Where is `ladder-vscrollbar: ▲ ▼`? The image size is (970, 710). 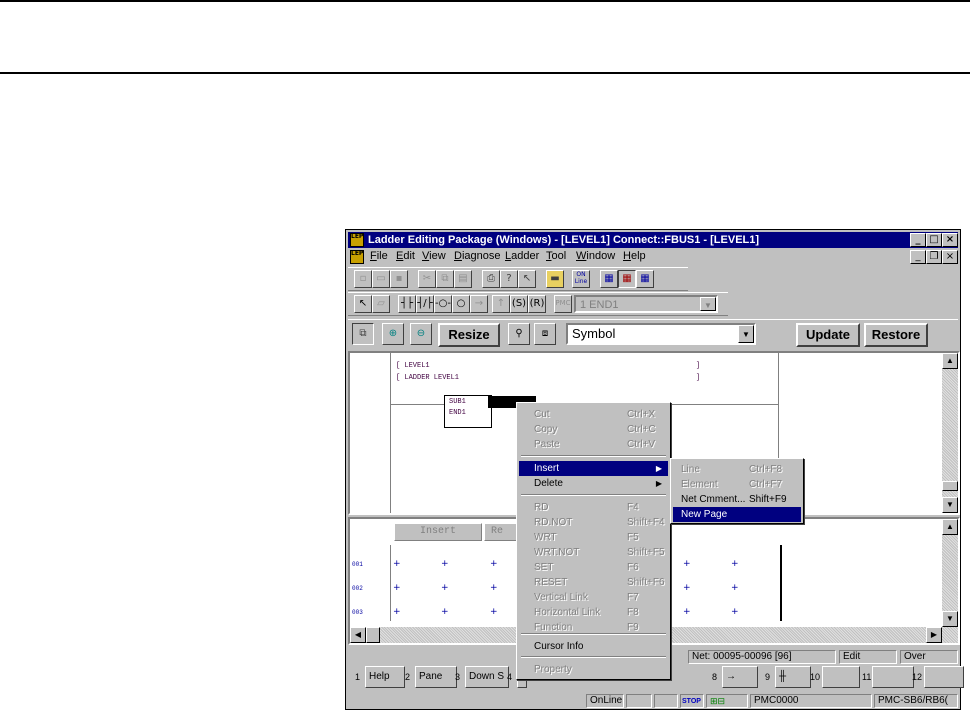
ladder-vscrollbar: ▲ ▼ is located at coordinates (950, 433).